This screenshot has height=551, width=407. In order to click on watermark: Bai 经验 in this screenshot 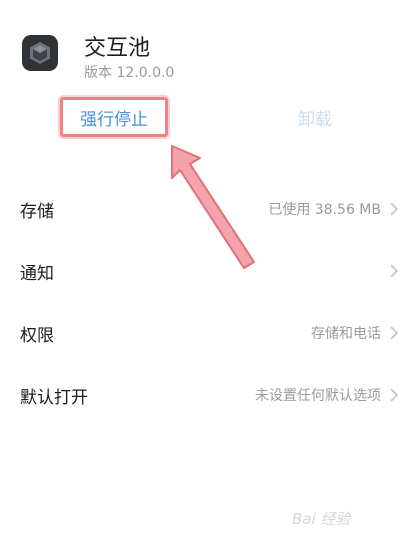, I will do `click(321, 519)`.